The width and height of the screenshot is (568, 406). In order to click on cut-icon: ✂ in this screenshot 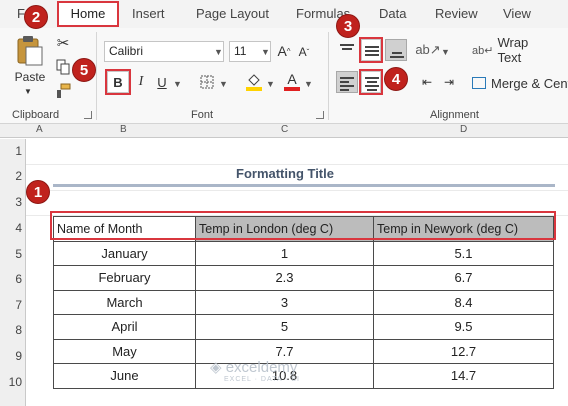, I will do `click(63, 43)`.